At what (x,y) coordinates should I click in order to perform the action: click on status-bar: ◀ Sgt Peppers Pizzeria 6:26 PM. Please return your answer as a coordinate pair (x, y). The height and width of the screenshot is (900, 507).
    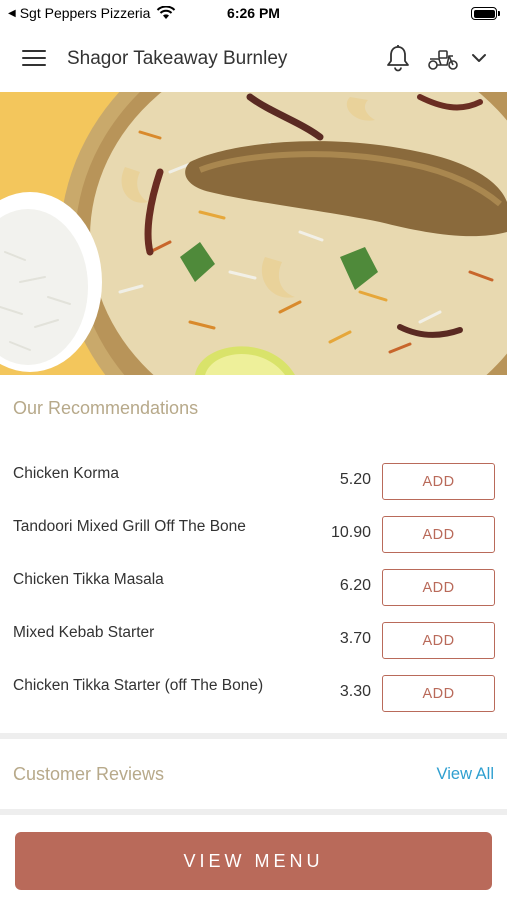
    Looking at the image, I should click on (253, 14).